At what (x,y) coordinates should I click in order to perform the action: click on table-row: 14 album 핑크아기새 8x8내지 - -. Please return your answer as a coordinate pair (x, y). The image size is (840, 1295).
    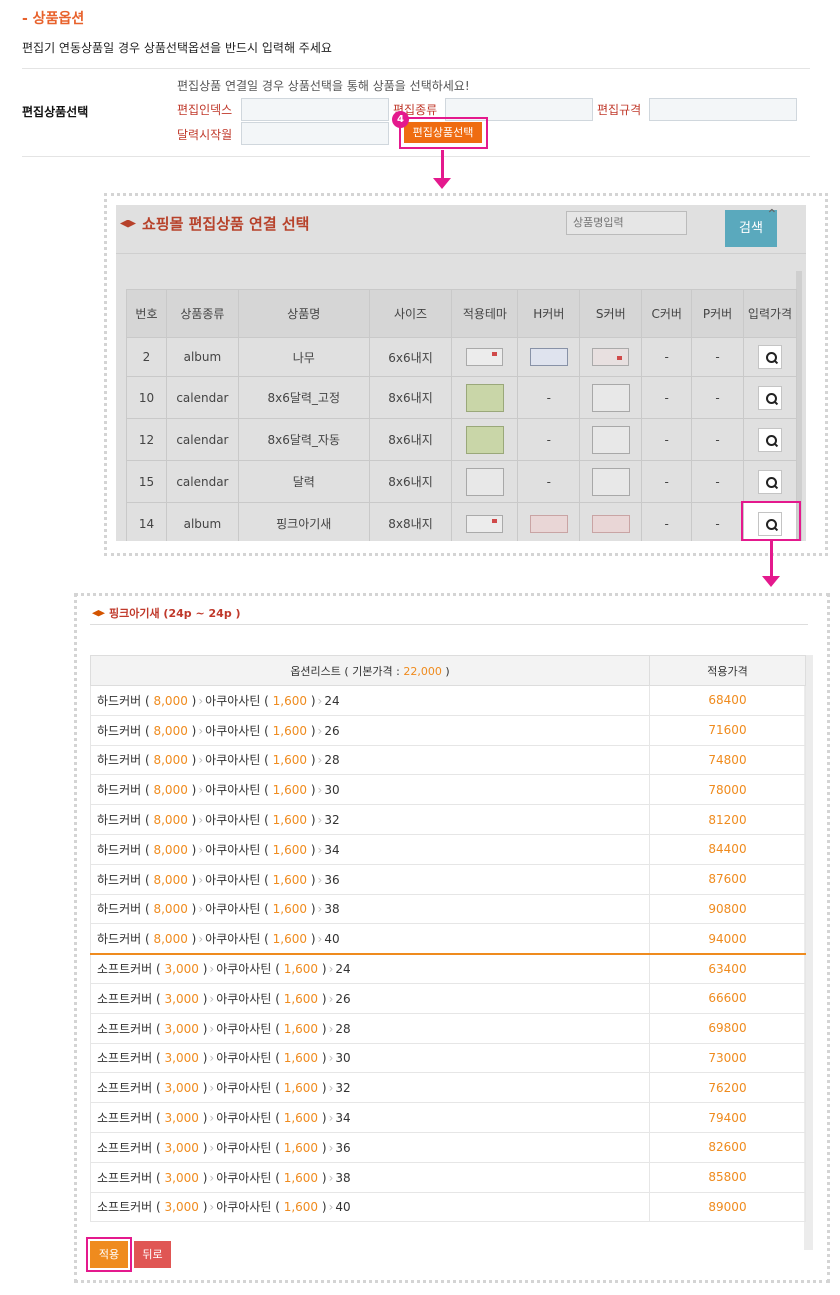
    Looking at the image, I should click on (461, 521).